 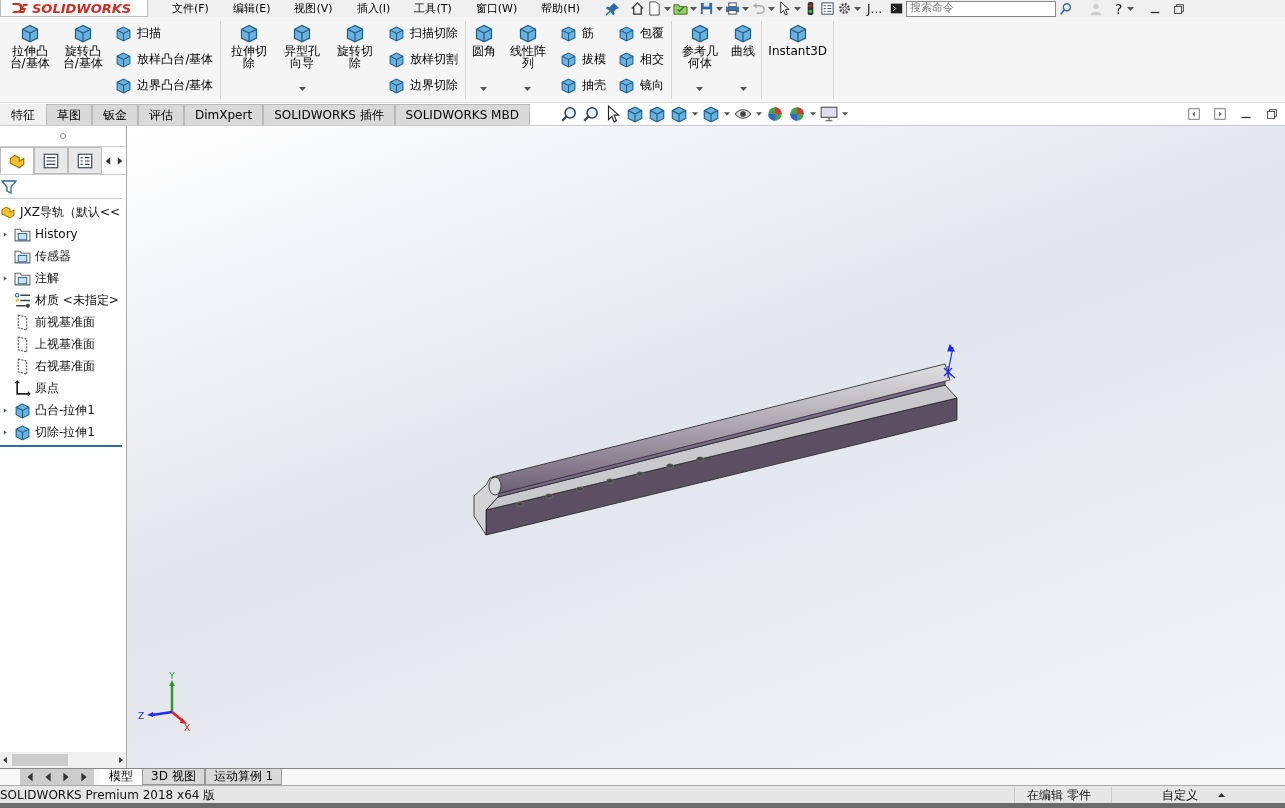 I want to click on pane-right-icon, so click(x=1220, y=114).